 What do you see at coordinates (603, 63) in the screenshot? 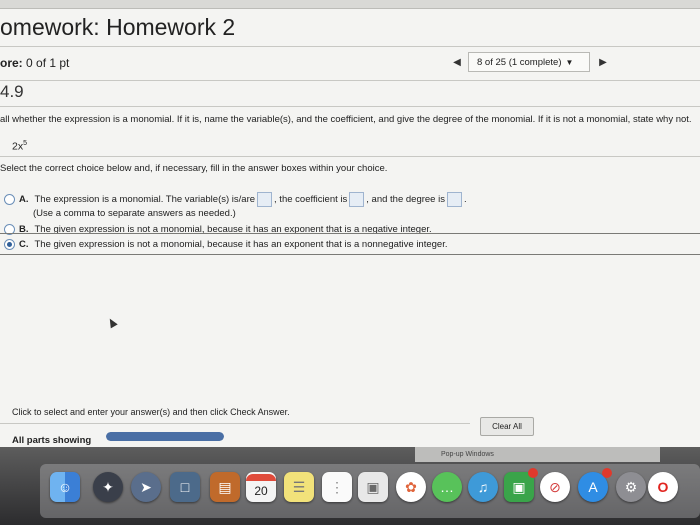
I see `next-question-icon: ▶` at bounding box center [603, 63].